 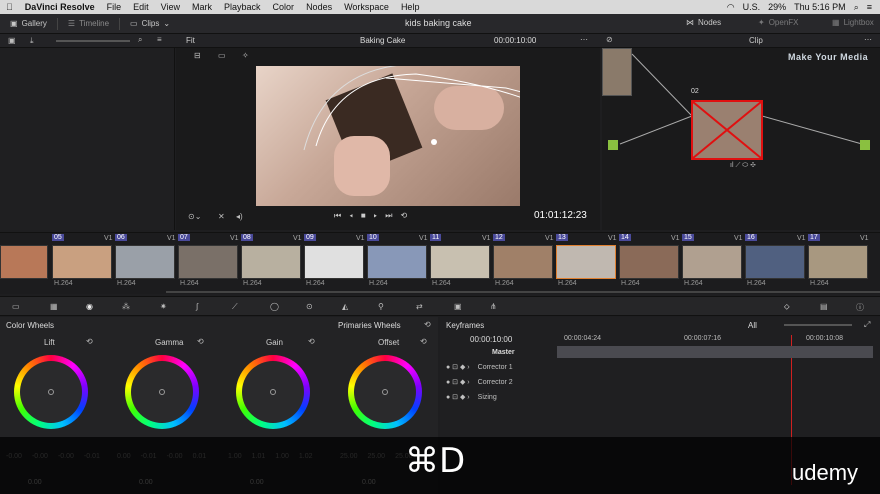 What do you see at coordinates (284, 7) in the screenshot?
I see `menu-color: Color` at bounding box center [284, 7].